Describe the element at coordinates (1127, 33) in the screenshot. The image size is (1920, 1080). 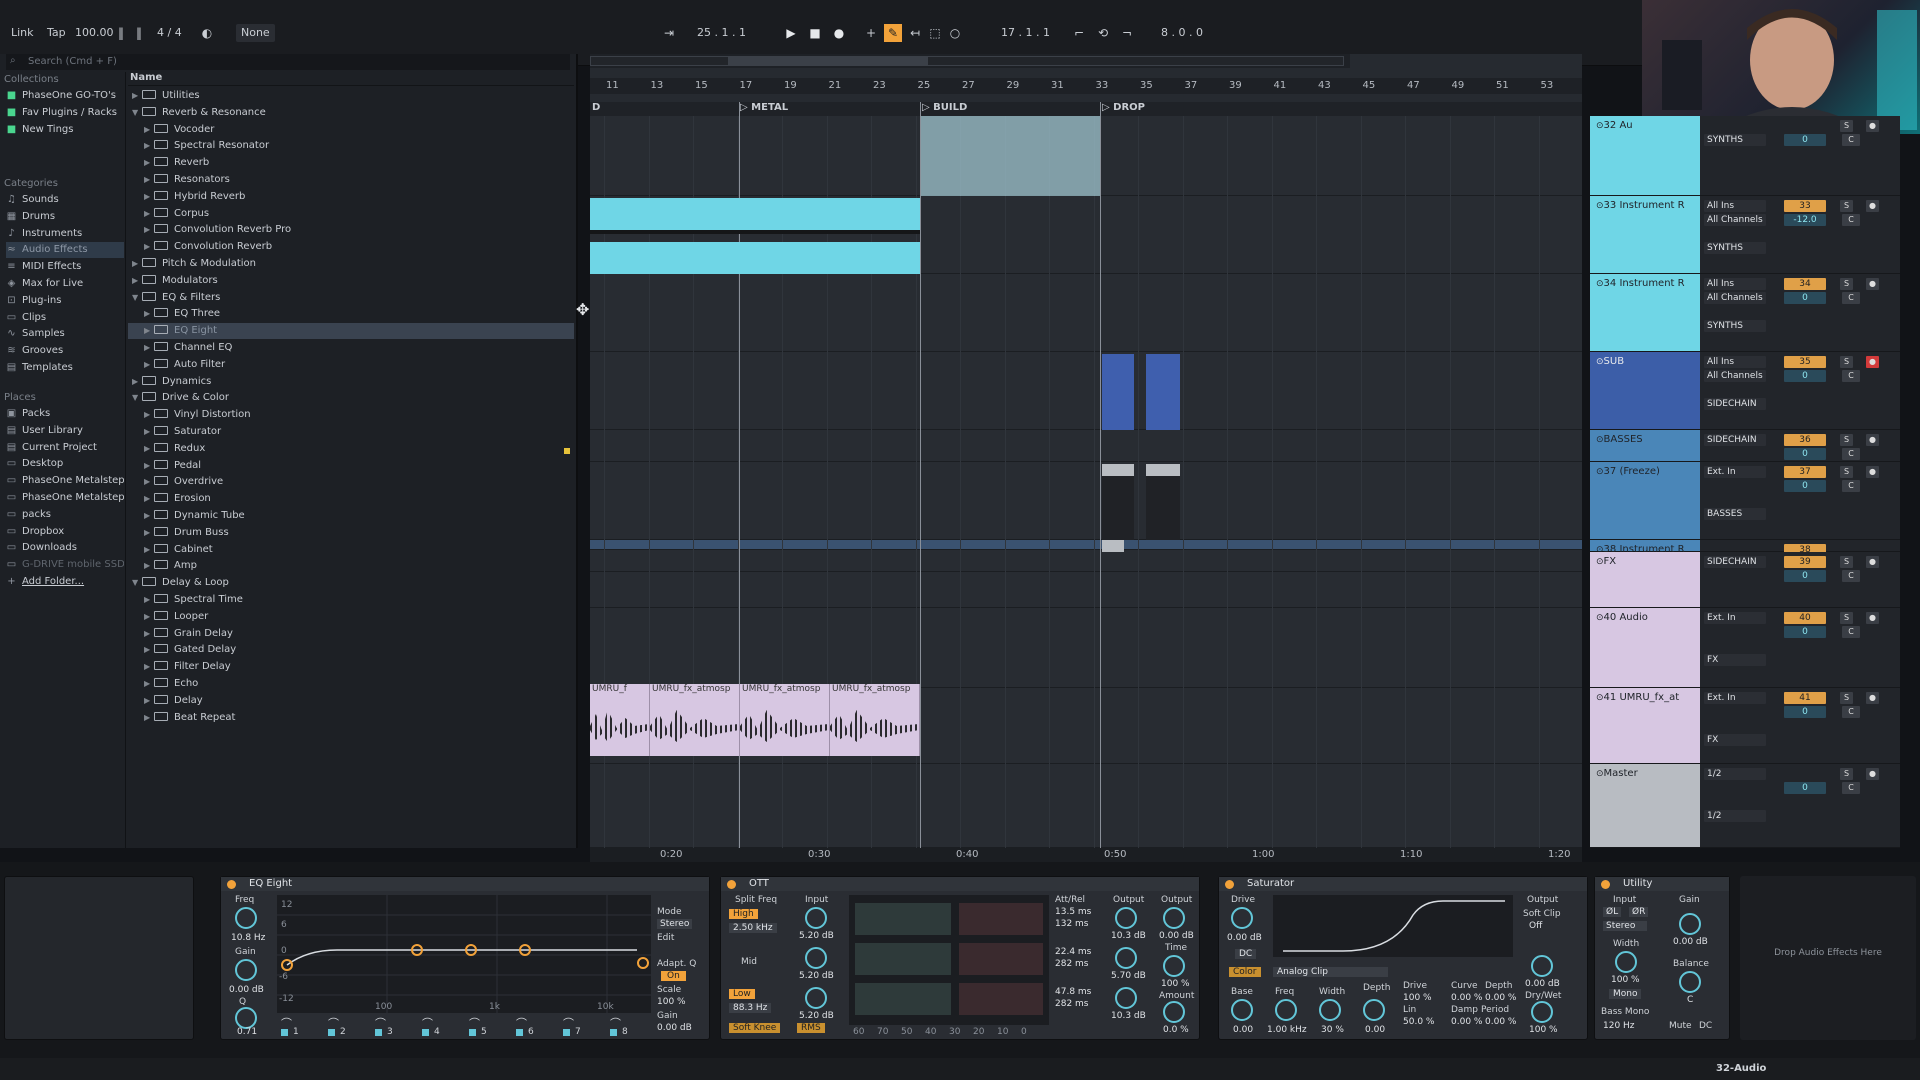
I see `punch-out-icon: ¬` at that location.